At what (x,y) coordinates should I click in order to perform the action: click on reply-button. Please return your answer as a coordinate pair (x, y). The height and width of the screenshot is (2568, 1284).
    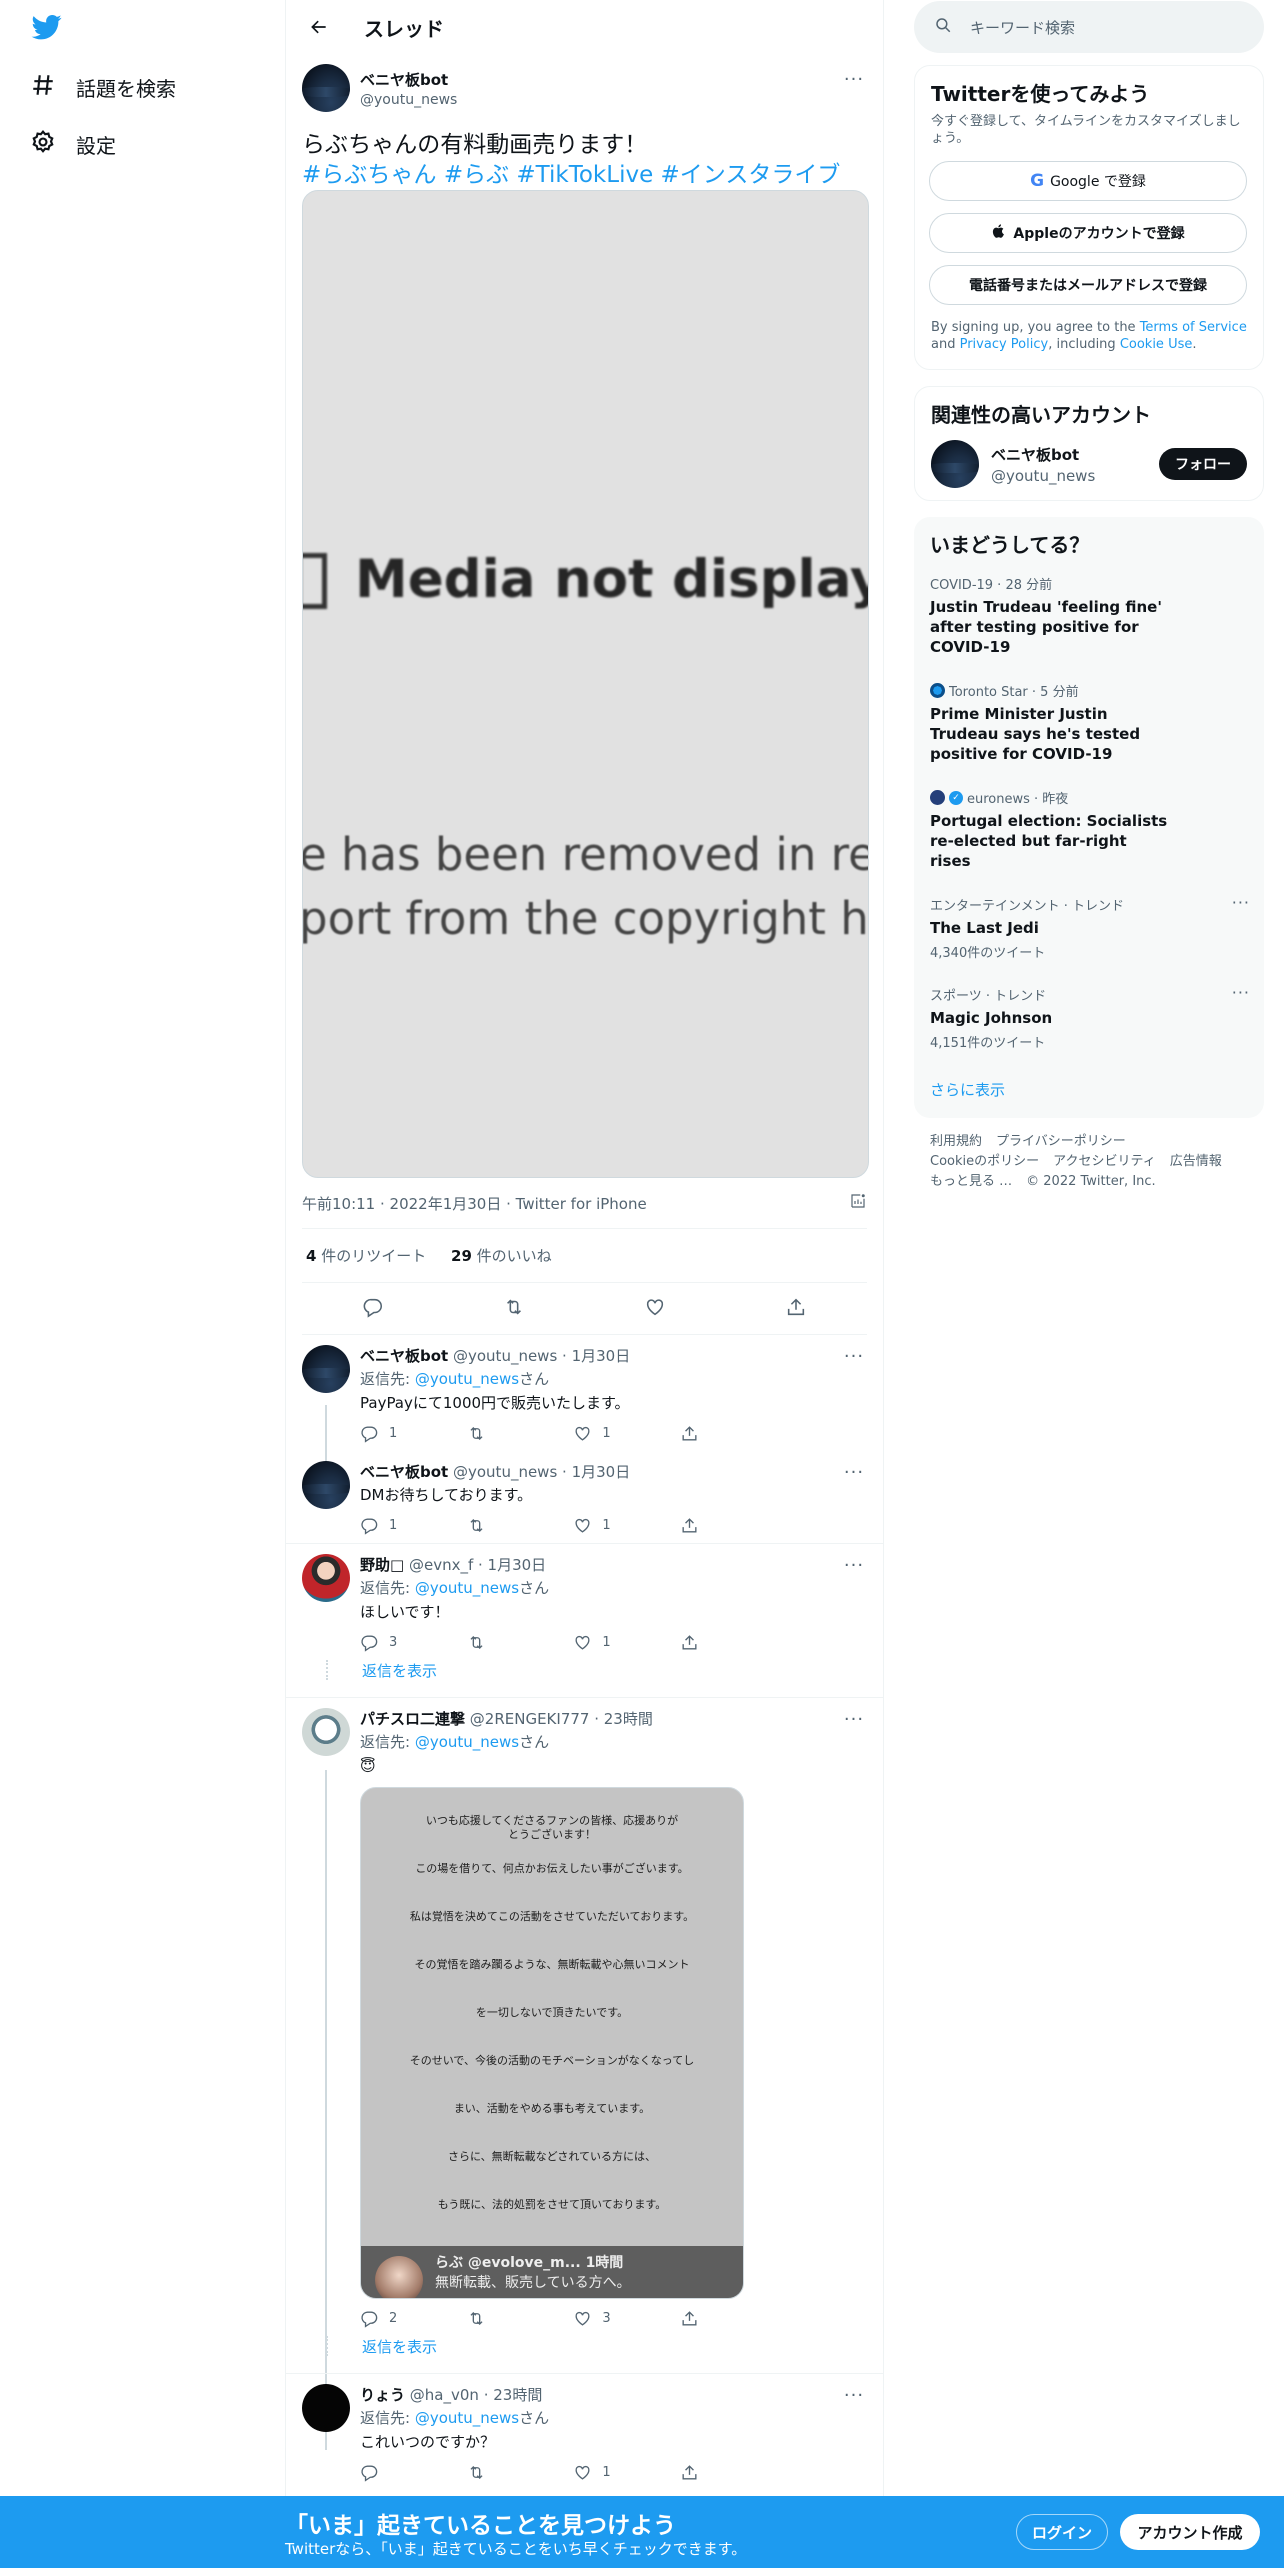
    Looking at the image, I should click on (410, 2472).